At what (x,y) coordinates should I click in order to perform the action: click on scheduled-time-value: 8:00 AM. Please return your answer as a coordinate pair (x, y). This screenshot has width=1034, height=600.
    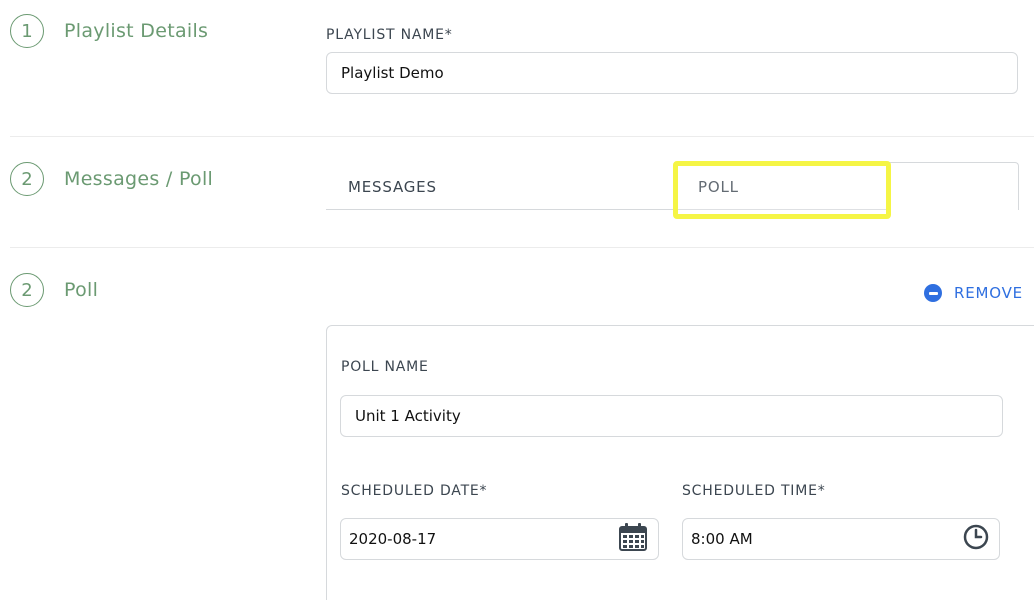
    Looking at the image, I should click on (722, 539).